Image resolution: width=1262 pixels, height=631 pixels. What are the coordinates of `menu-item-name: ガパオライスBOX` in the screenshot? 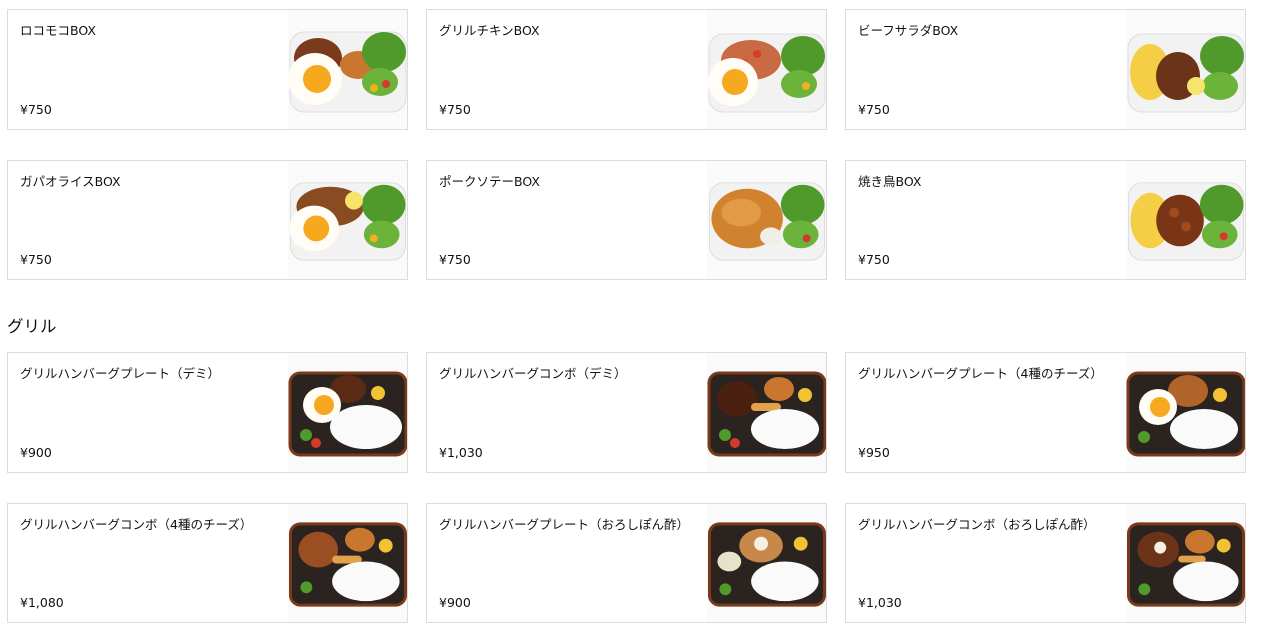 It's located at (70, 181).